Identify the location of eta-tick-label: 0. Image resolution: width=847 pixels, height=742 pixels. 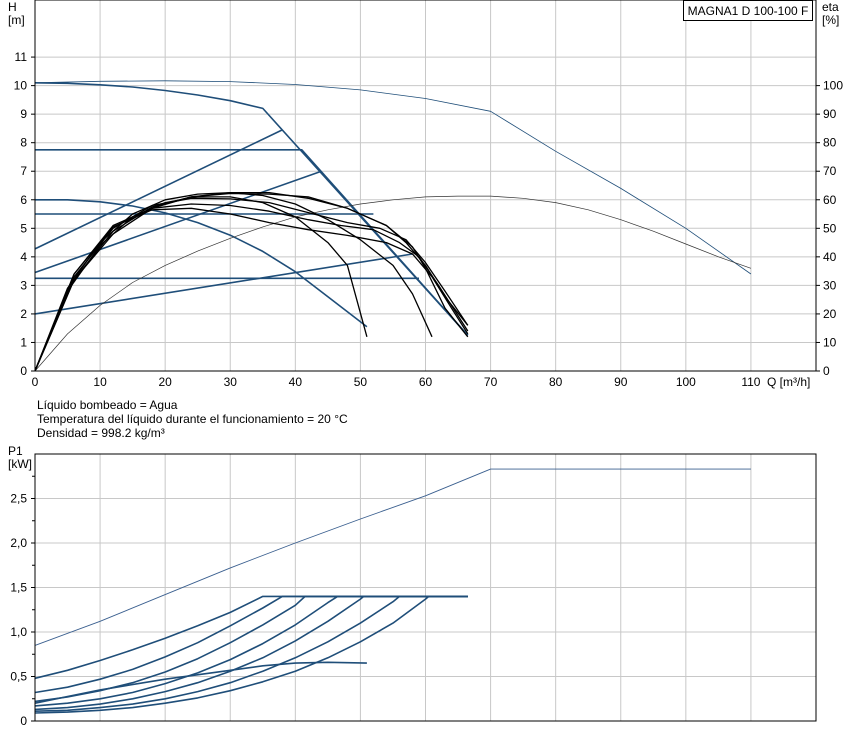
(826, 371).